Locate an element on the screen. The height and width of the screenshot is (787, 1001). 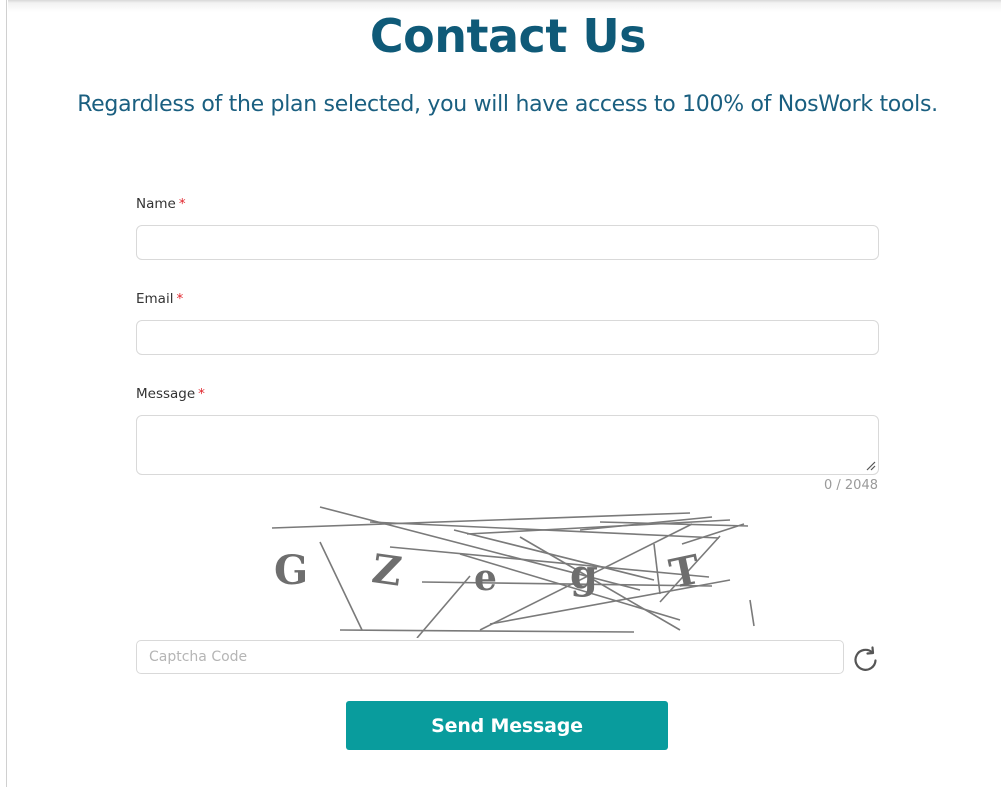
send-message-button: Send Message is located at coordinates (507, 725).